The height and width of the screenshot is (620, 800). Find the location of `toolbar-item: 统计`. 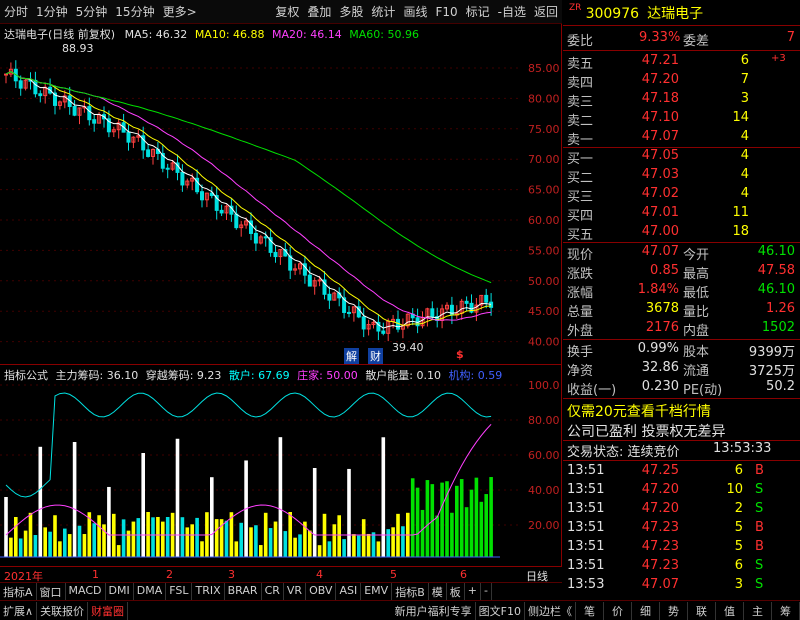

toolbar-item: 统计 is located at coordinates (383, 11).